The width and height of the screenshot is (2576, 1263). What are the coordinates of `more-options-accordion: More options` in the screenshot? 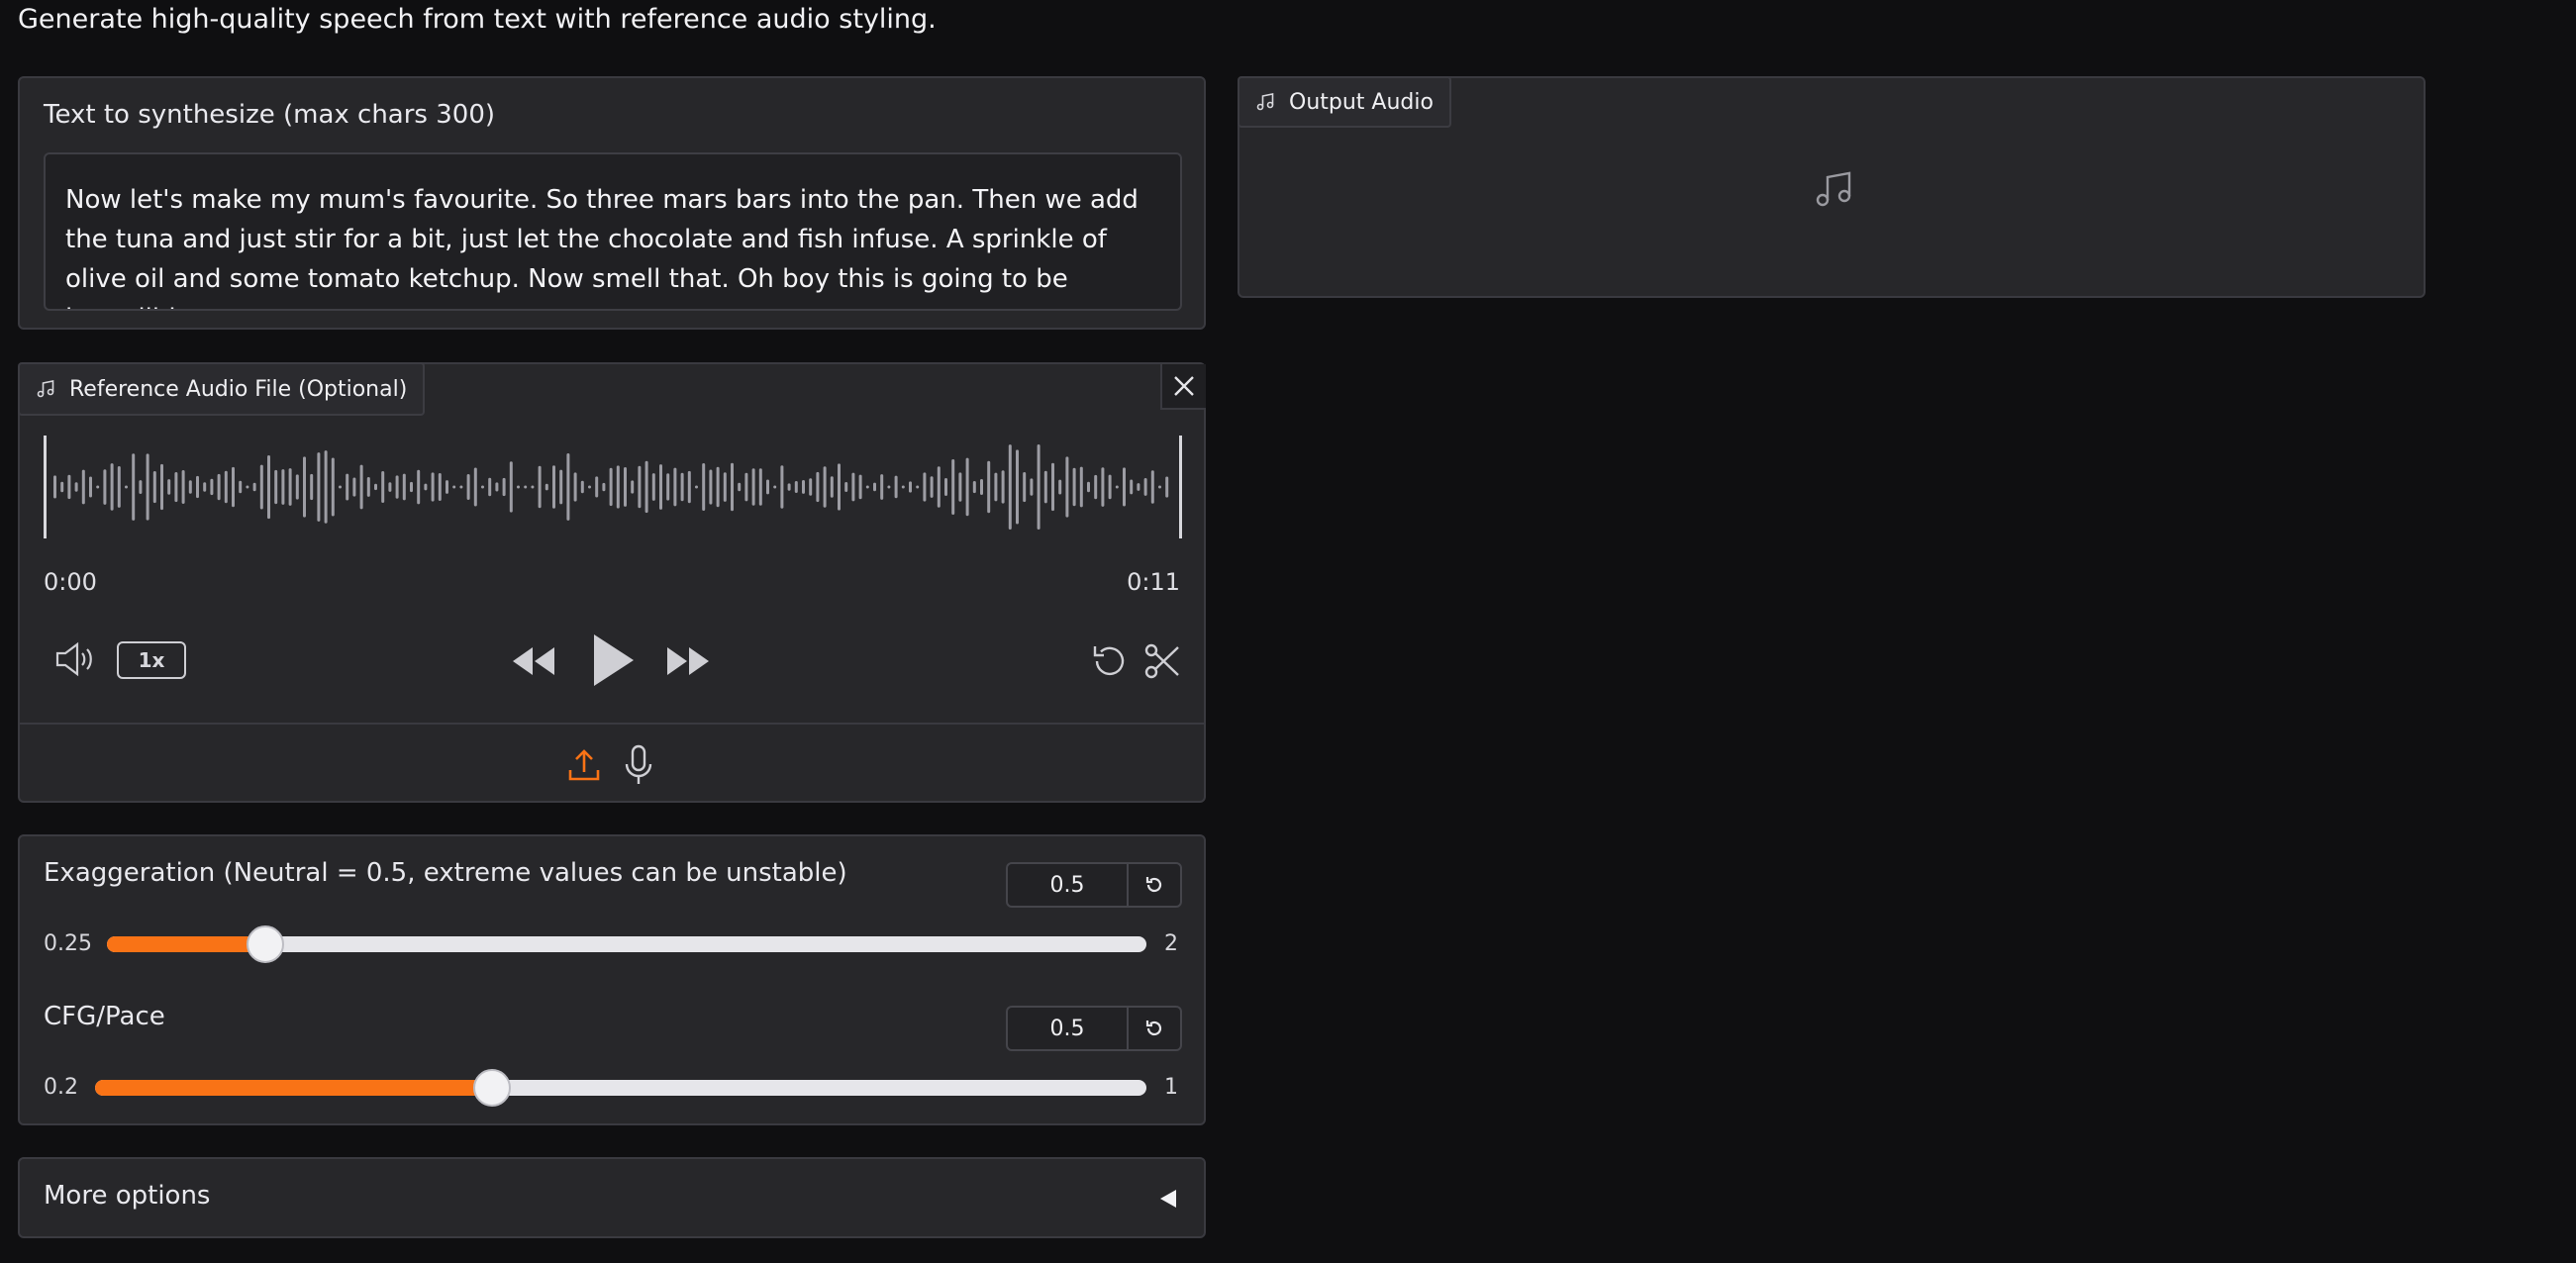 It's located at (612, 1197).